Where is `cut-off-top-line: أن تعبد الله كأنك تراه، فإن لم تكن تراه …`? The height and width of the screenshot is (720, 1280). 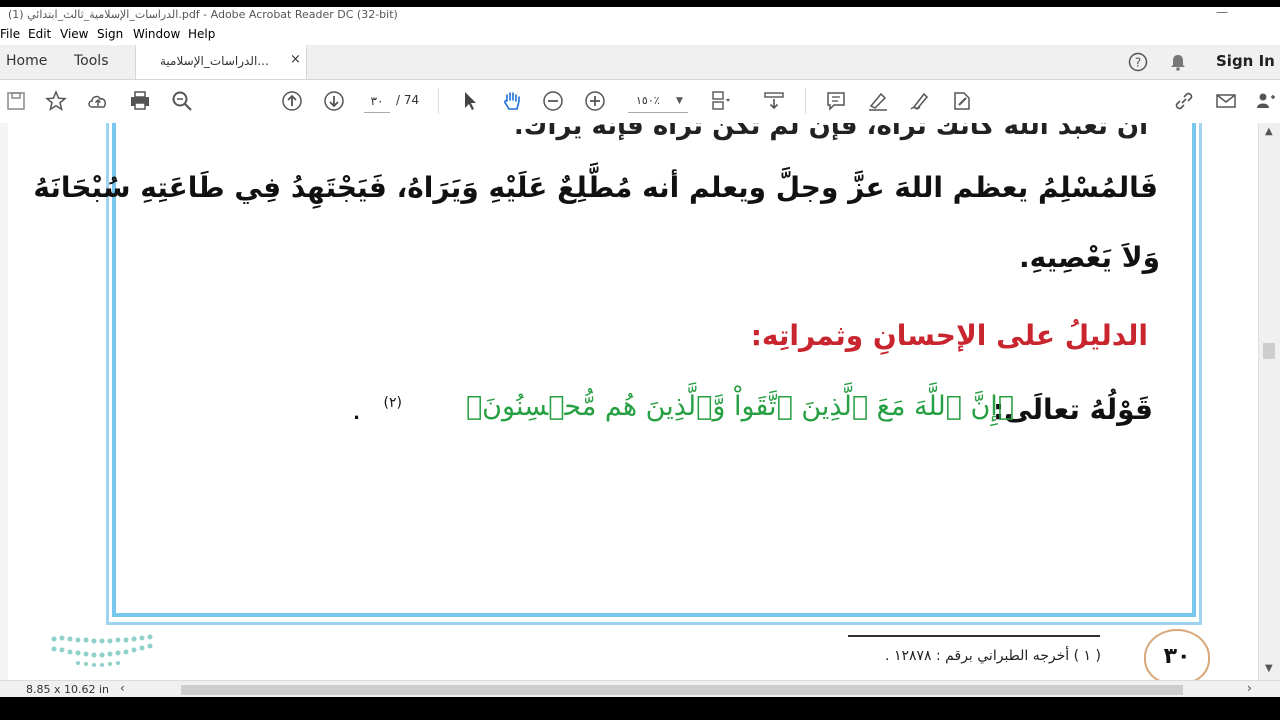
cut-off-top-line: أن تعبد الله كأنك تراه، فإن لم تكن تراه … is located at coordinates (830, 132).